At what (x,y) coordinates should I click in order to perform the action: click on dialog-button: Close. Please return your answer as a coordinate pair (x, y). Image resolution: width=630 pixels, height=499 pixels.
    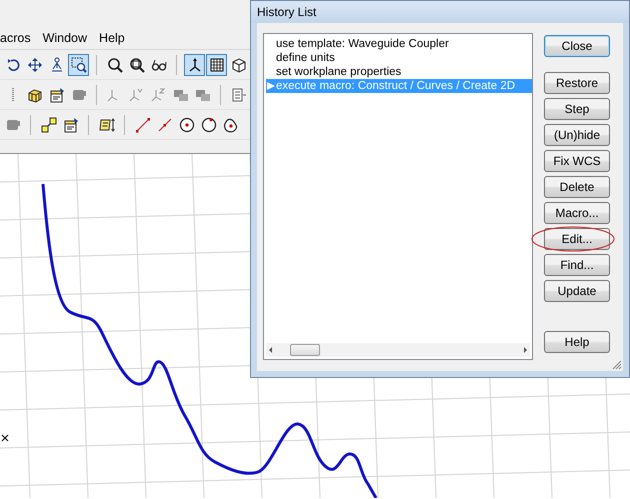
    Looking at the image, I should click on (577, 46).